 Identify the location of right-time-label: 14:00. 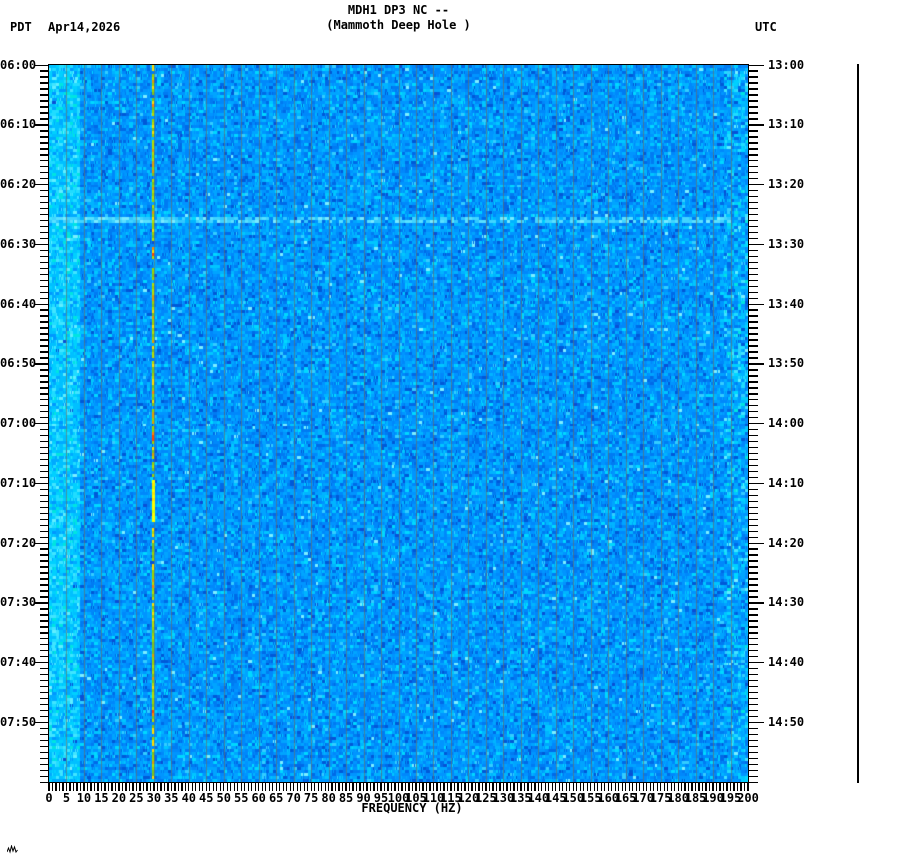
(786, 423).